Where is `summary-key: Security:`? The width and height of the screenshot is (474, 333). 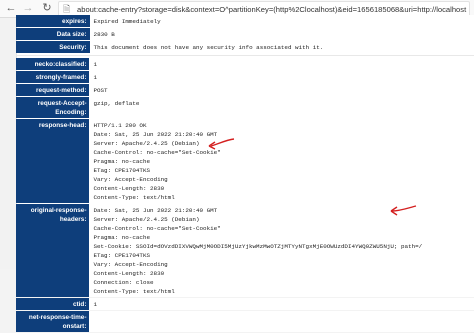 summary-key: Security: is located at coordinates (53, 47).